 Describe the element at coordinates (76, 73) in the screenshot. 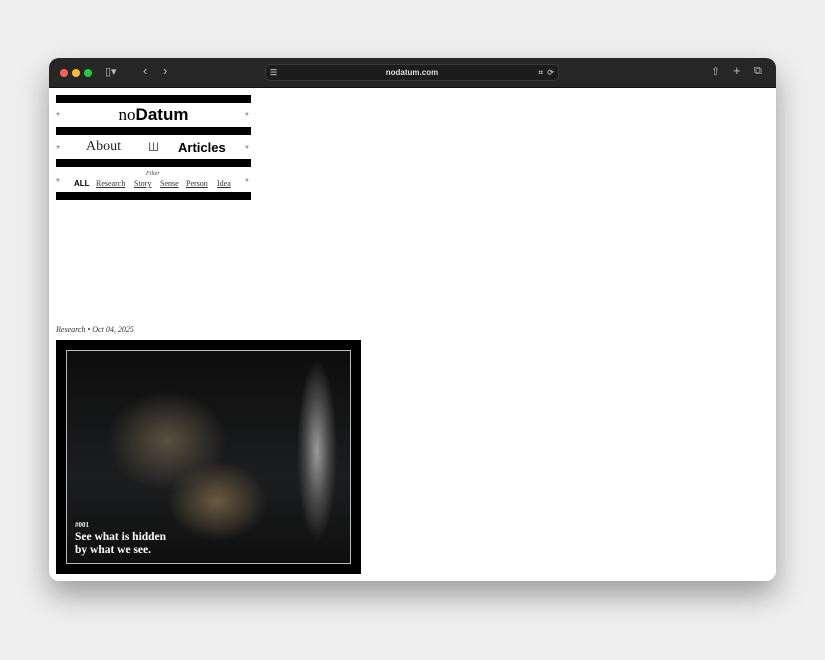

I see `minimize-button` at that location.